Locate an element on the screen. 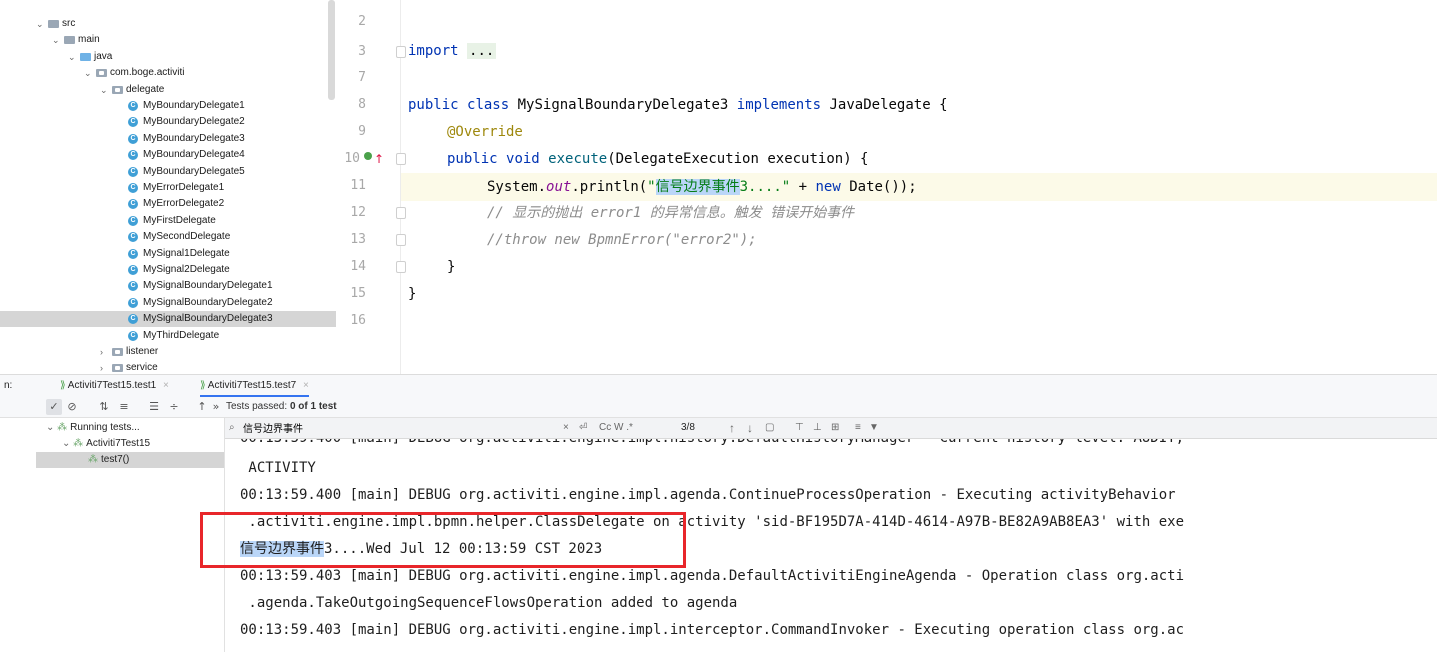 The image size is (1437, 652). tree-item: C MyErrorDelegate2 is located at coordinates (168, 204).